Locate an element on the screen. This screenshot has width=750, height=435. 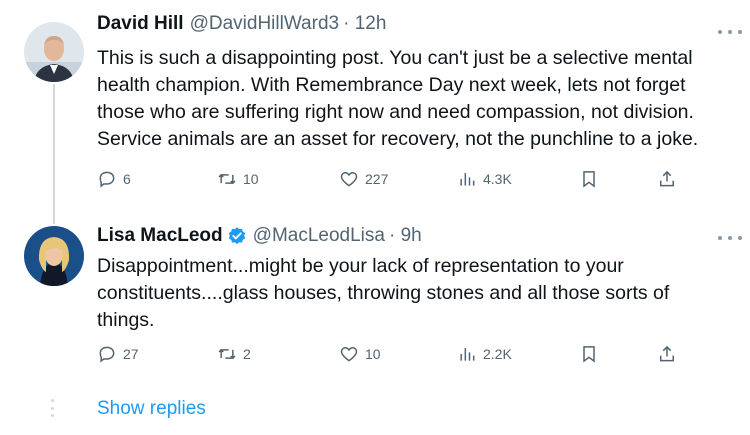
reply-button: 6 is located at coordinates (114, 179).